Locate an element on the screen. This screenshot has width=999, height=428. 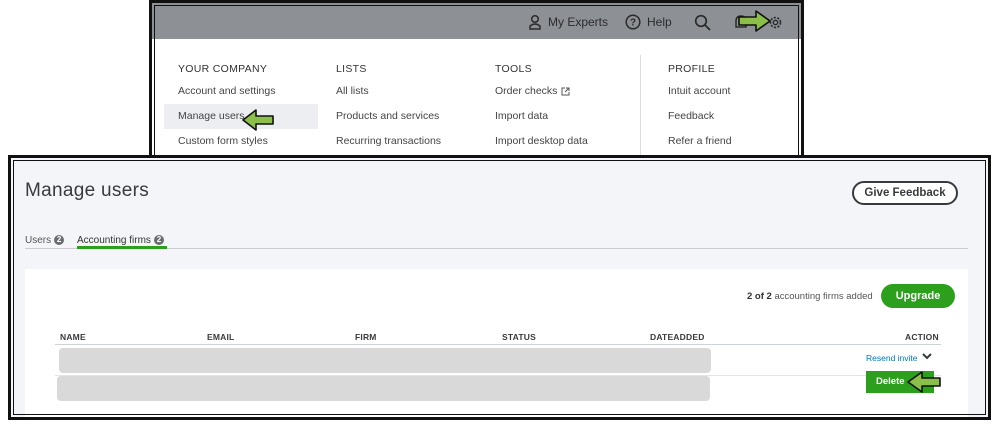
menu-item-import-data: Import data is located at coordinates (541, 116).